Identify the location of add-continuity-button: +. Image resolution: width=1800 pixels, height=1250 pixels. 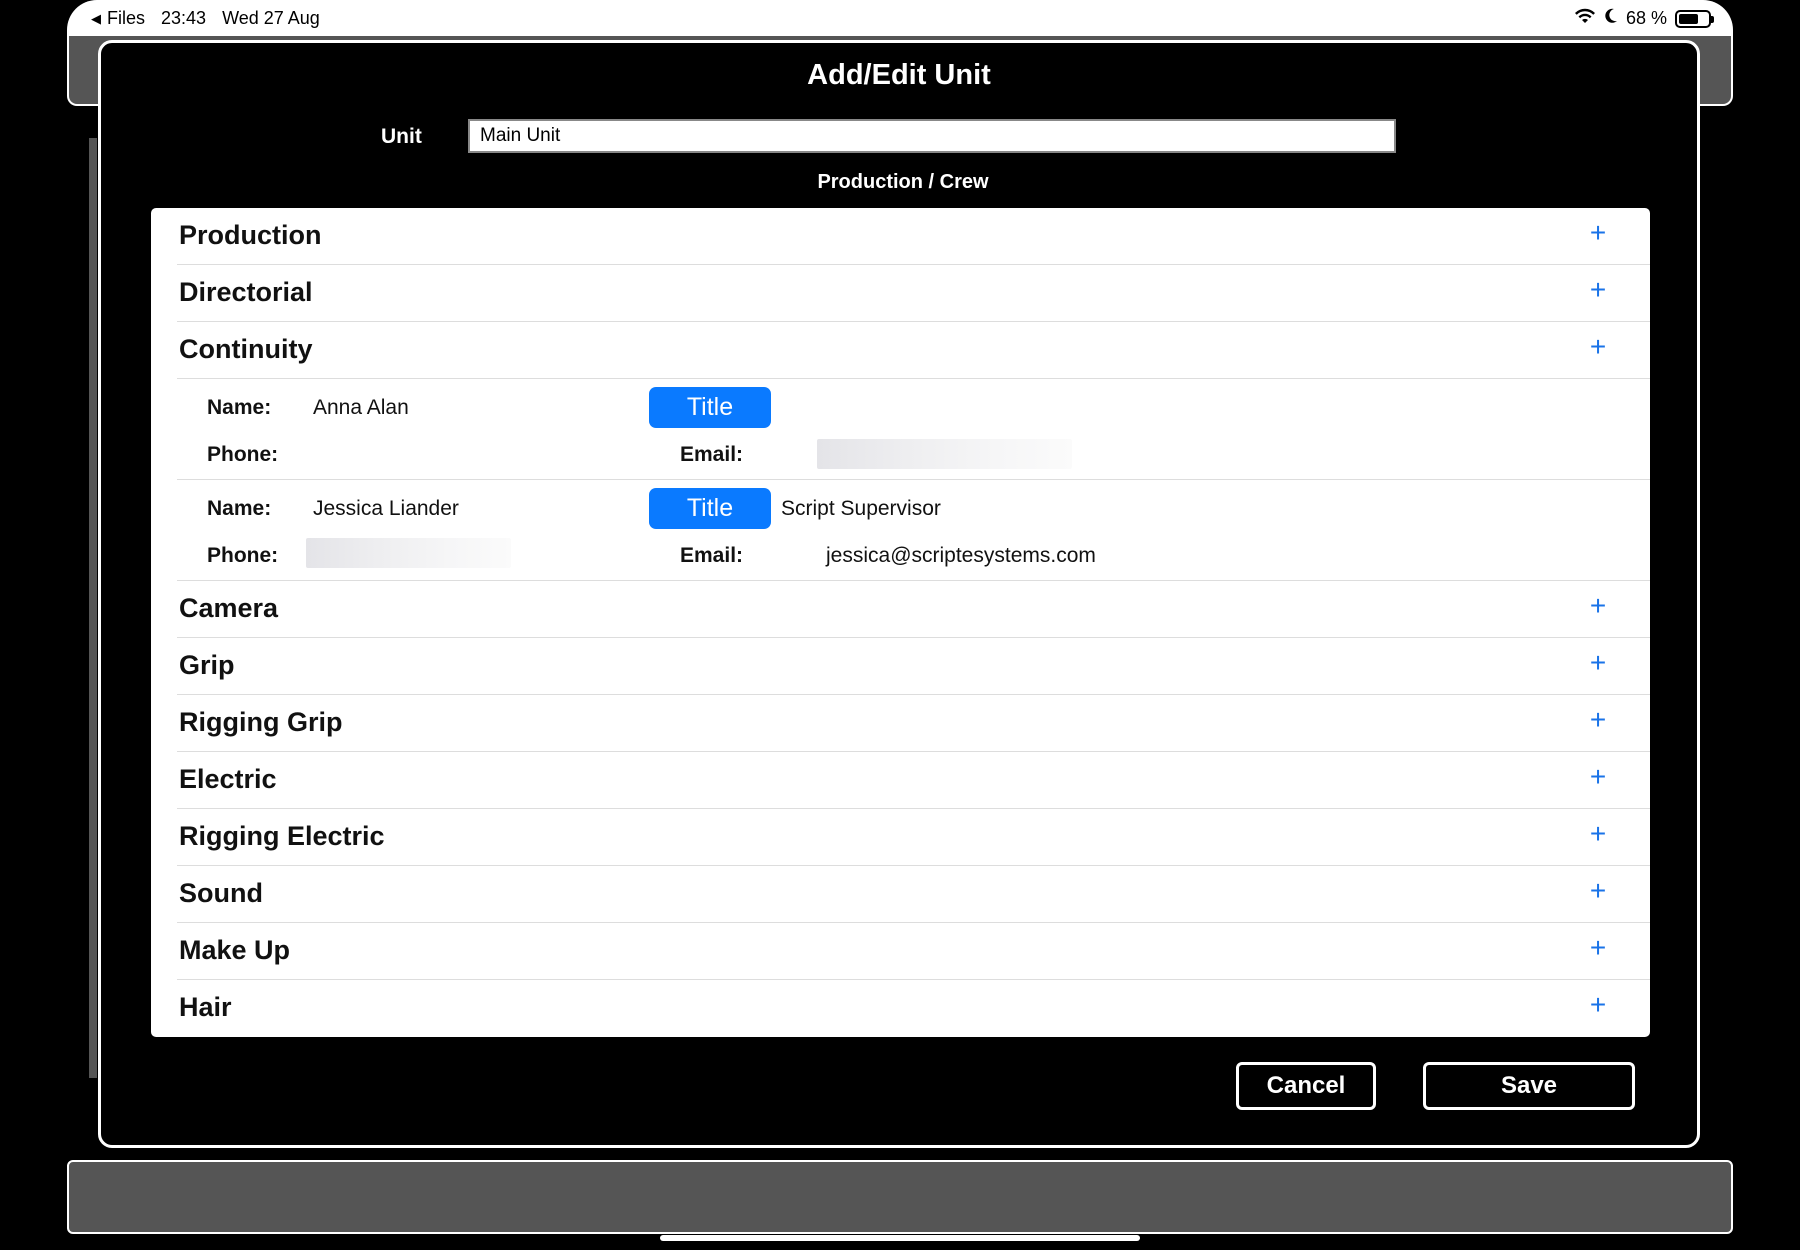
(1598, 347).